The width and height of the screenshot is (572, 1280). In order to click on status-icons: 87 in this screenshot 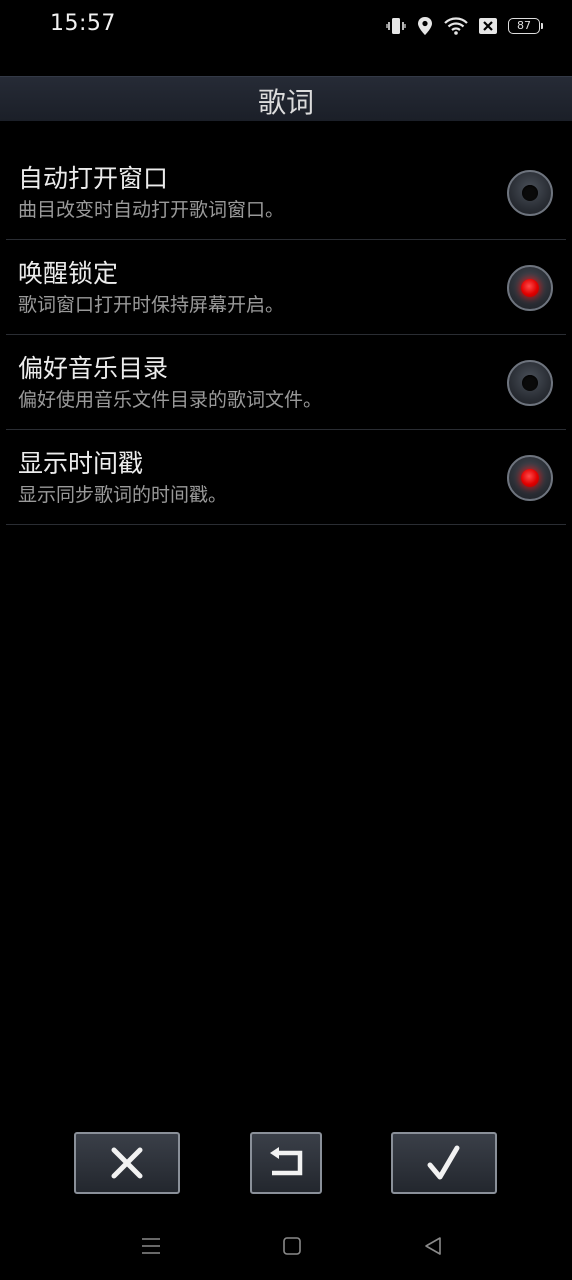, I will do `click(464, 26)`.